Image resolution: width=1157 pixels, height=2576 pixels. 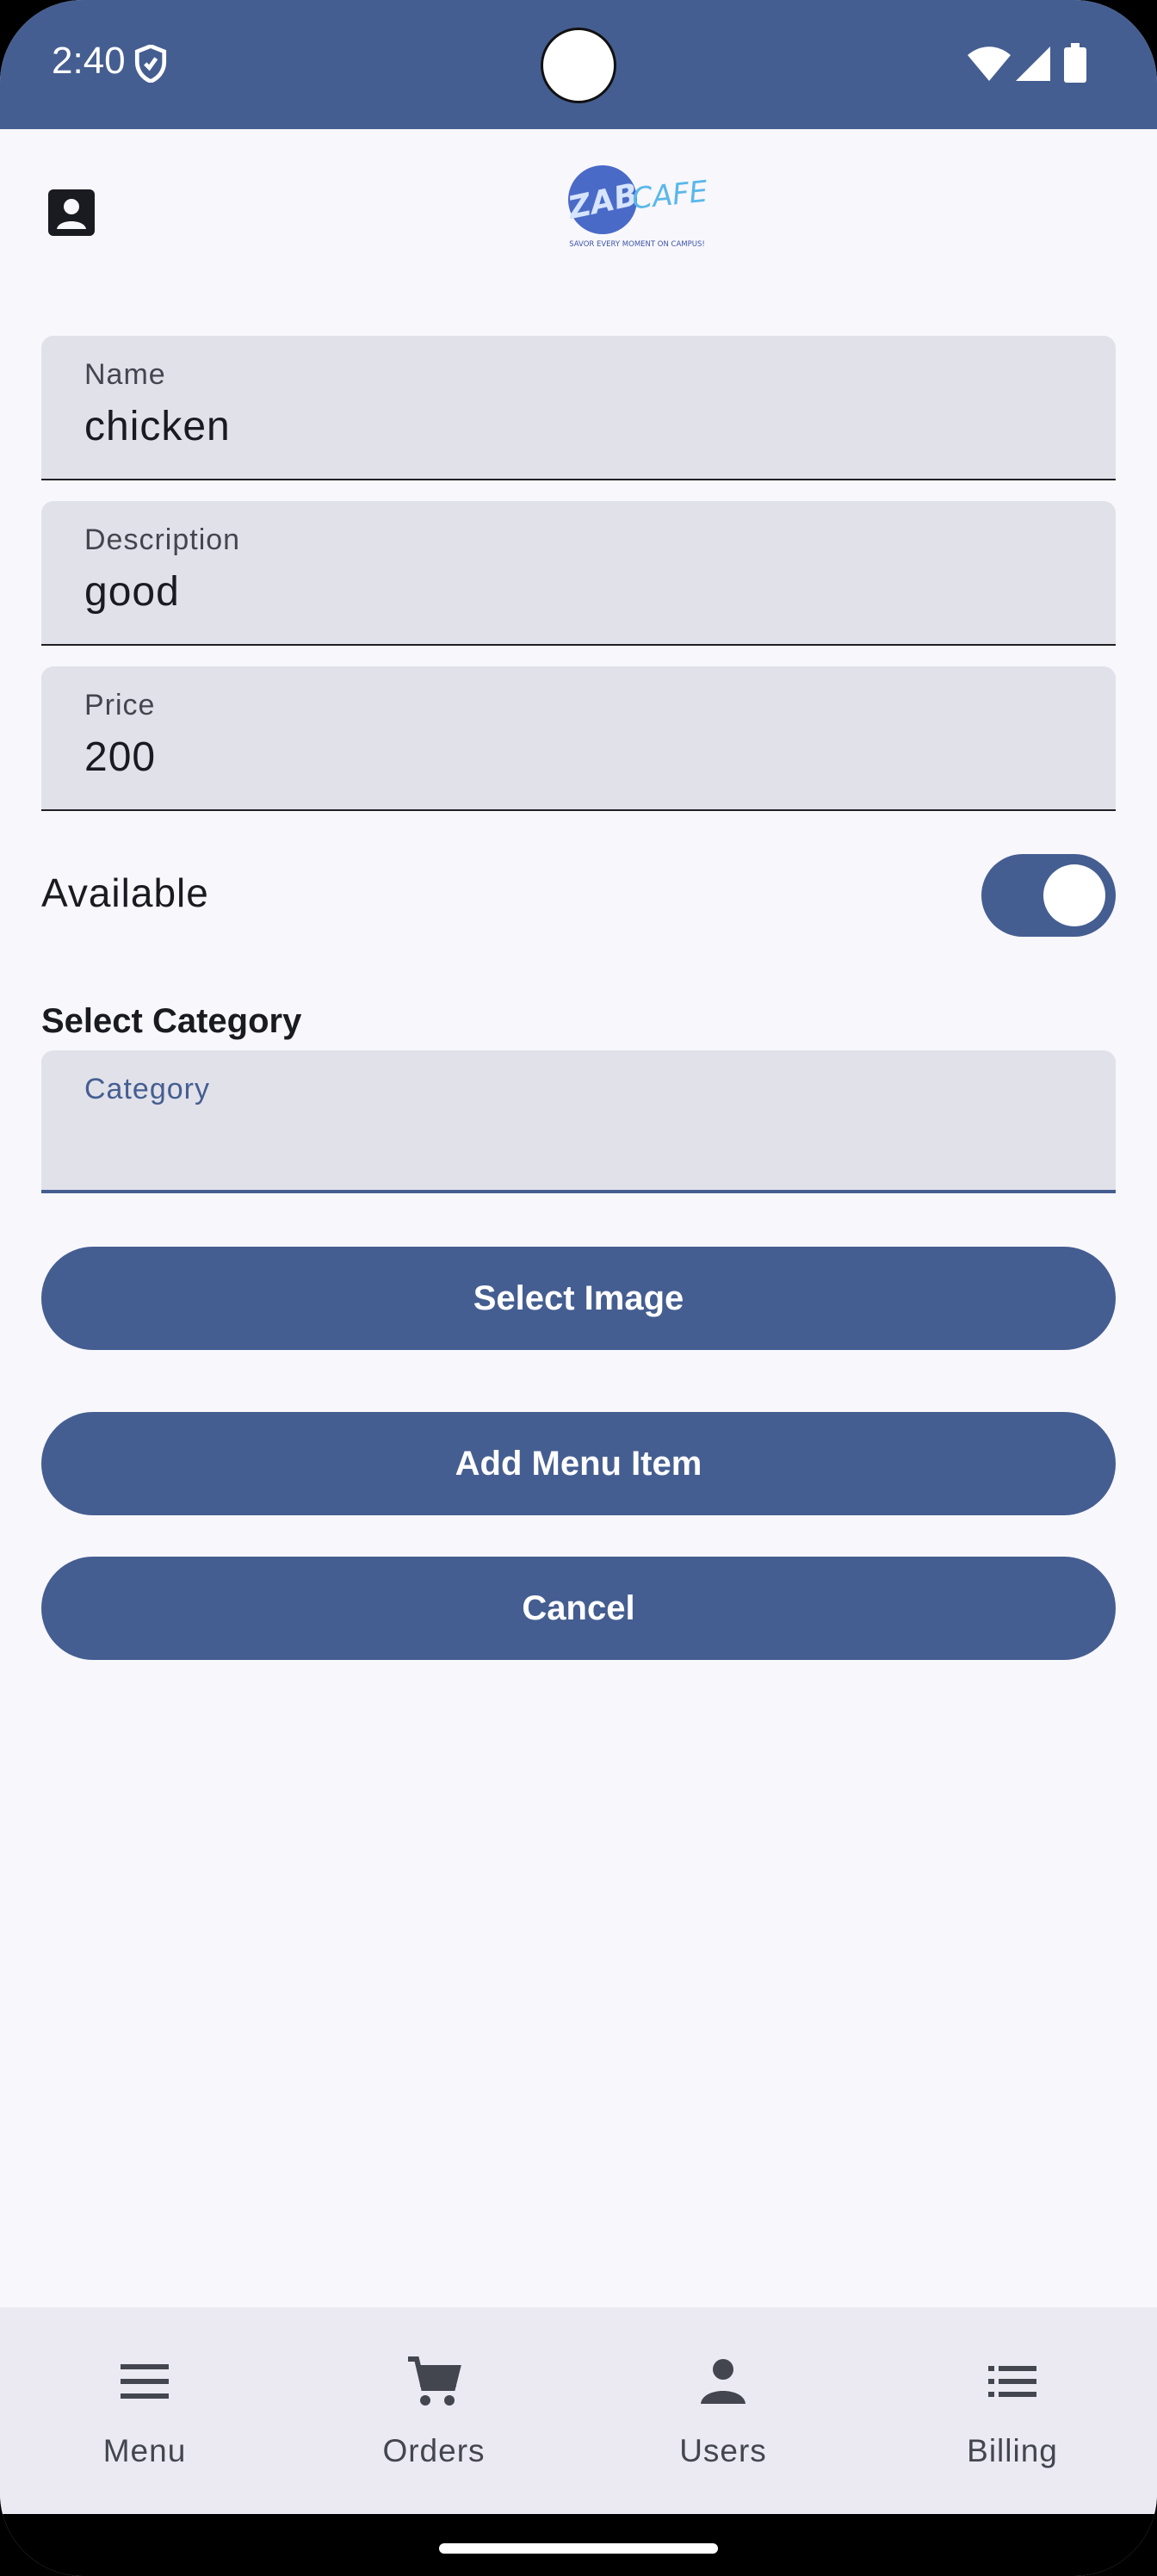 I want to click on name-label: Name, so click(x=125, y=374).